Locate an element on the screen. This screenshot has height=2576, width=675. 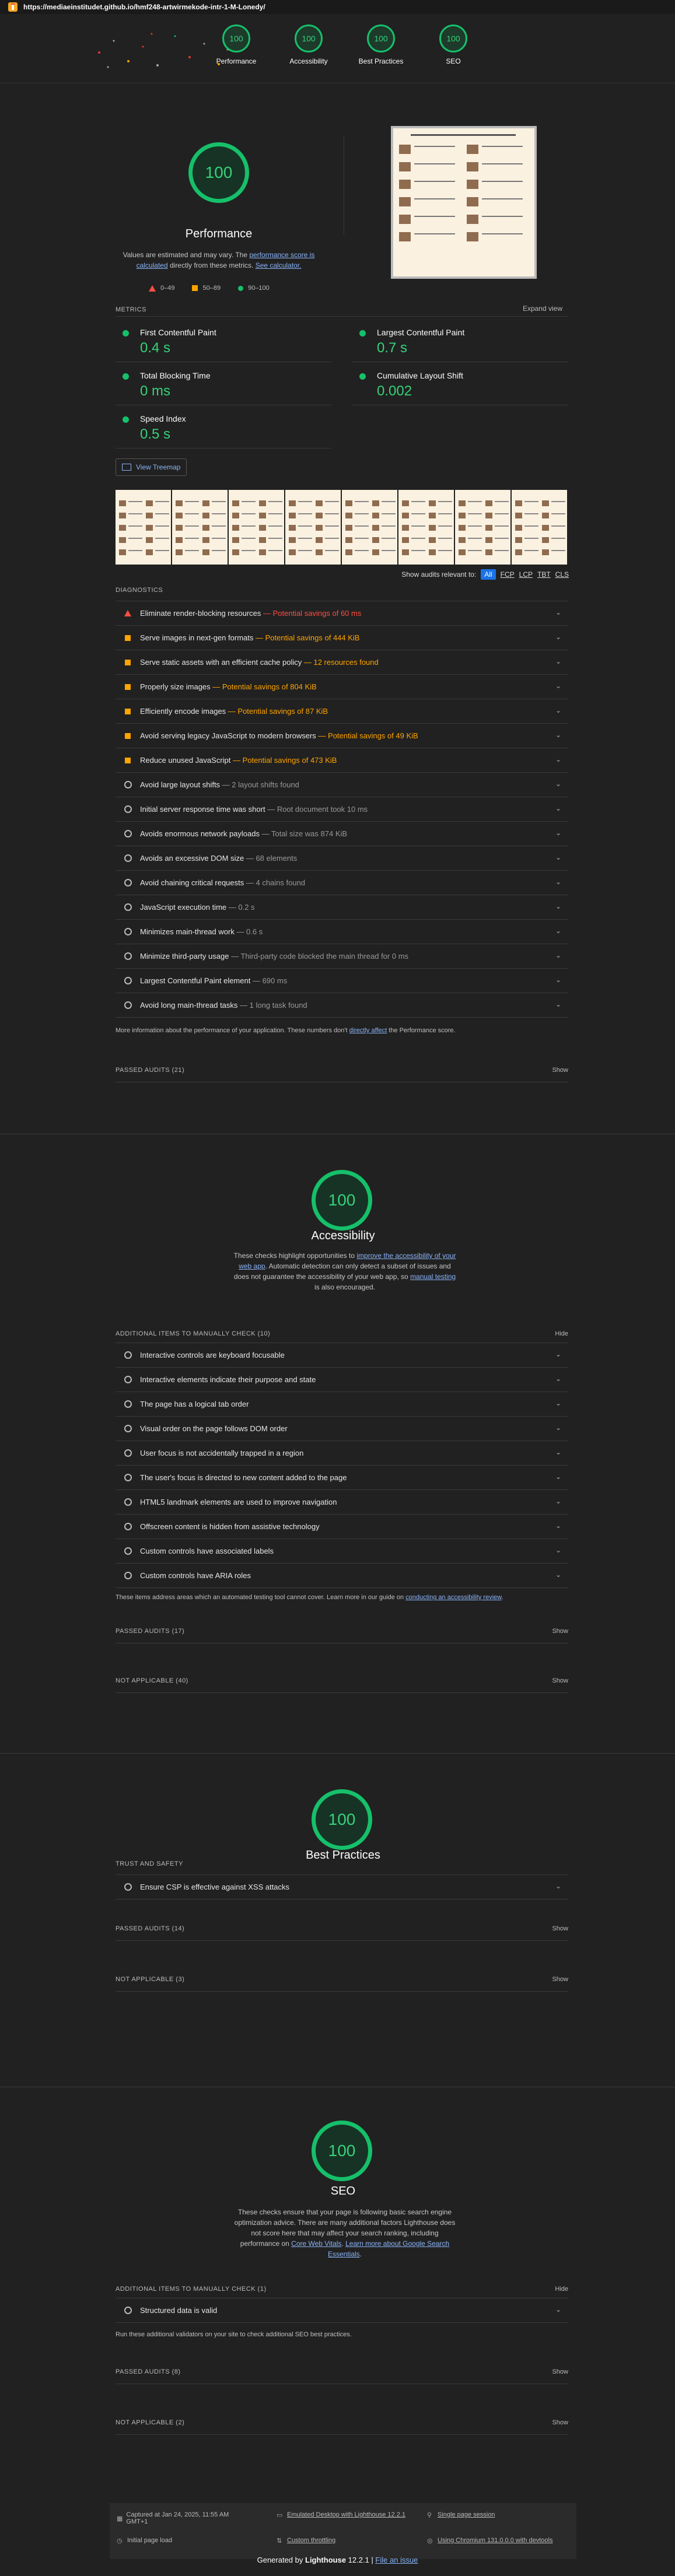
view-treemap-button: View Treemap is located at coordinates (151, 467).